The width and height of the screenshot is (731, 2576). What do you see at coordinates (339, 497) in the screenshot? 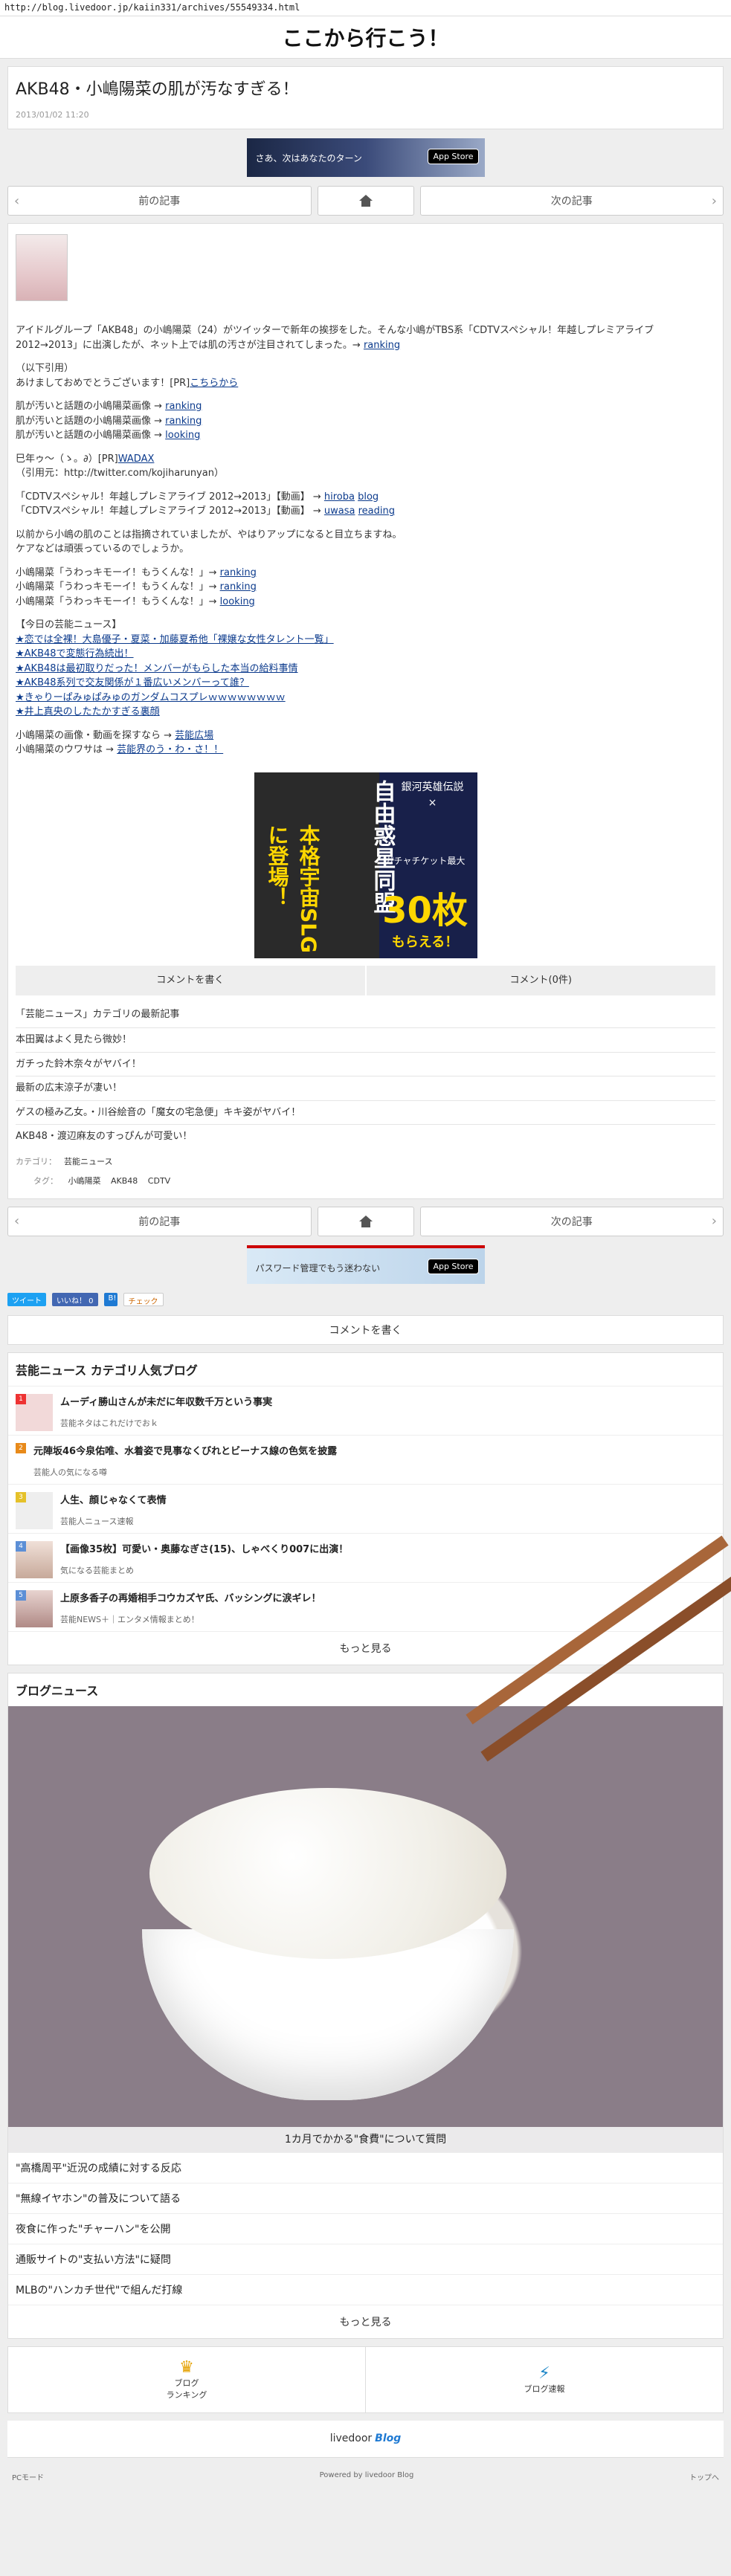
I see `hiroba-link: hiroba` at bounding box center [339, 497].